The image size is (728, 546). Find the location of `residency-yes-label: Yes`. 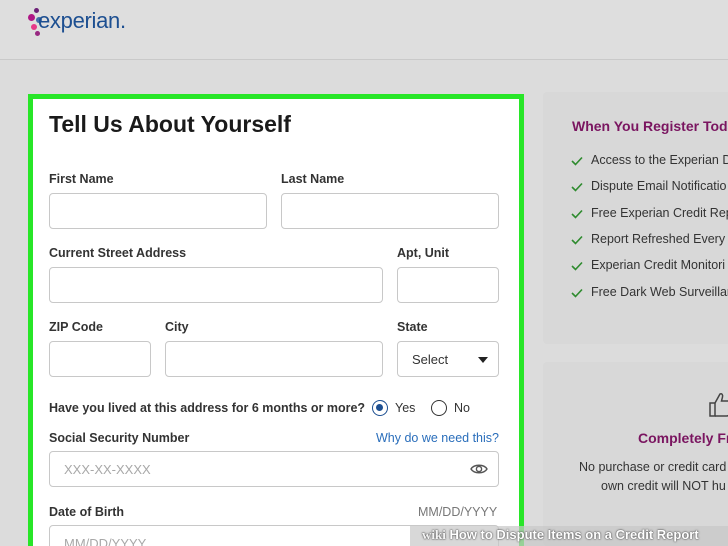

residency-yes-label: Yes is located at coordinates (405, 408).